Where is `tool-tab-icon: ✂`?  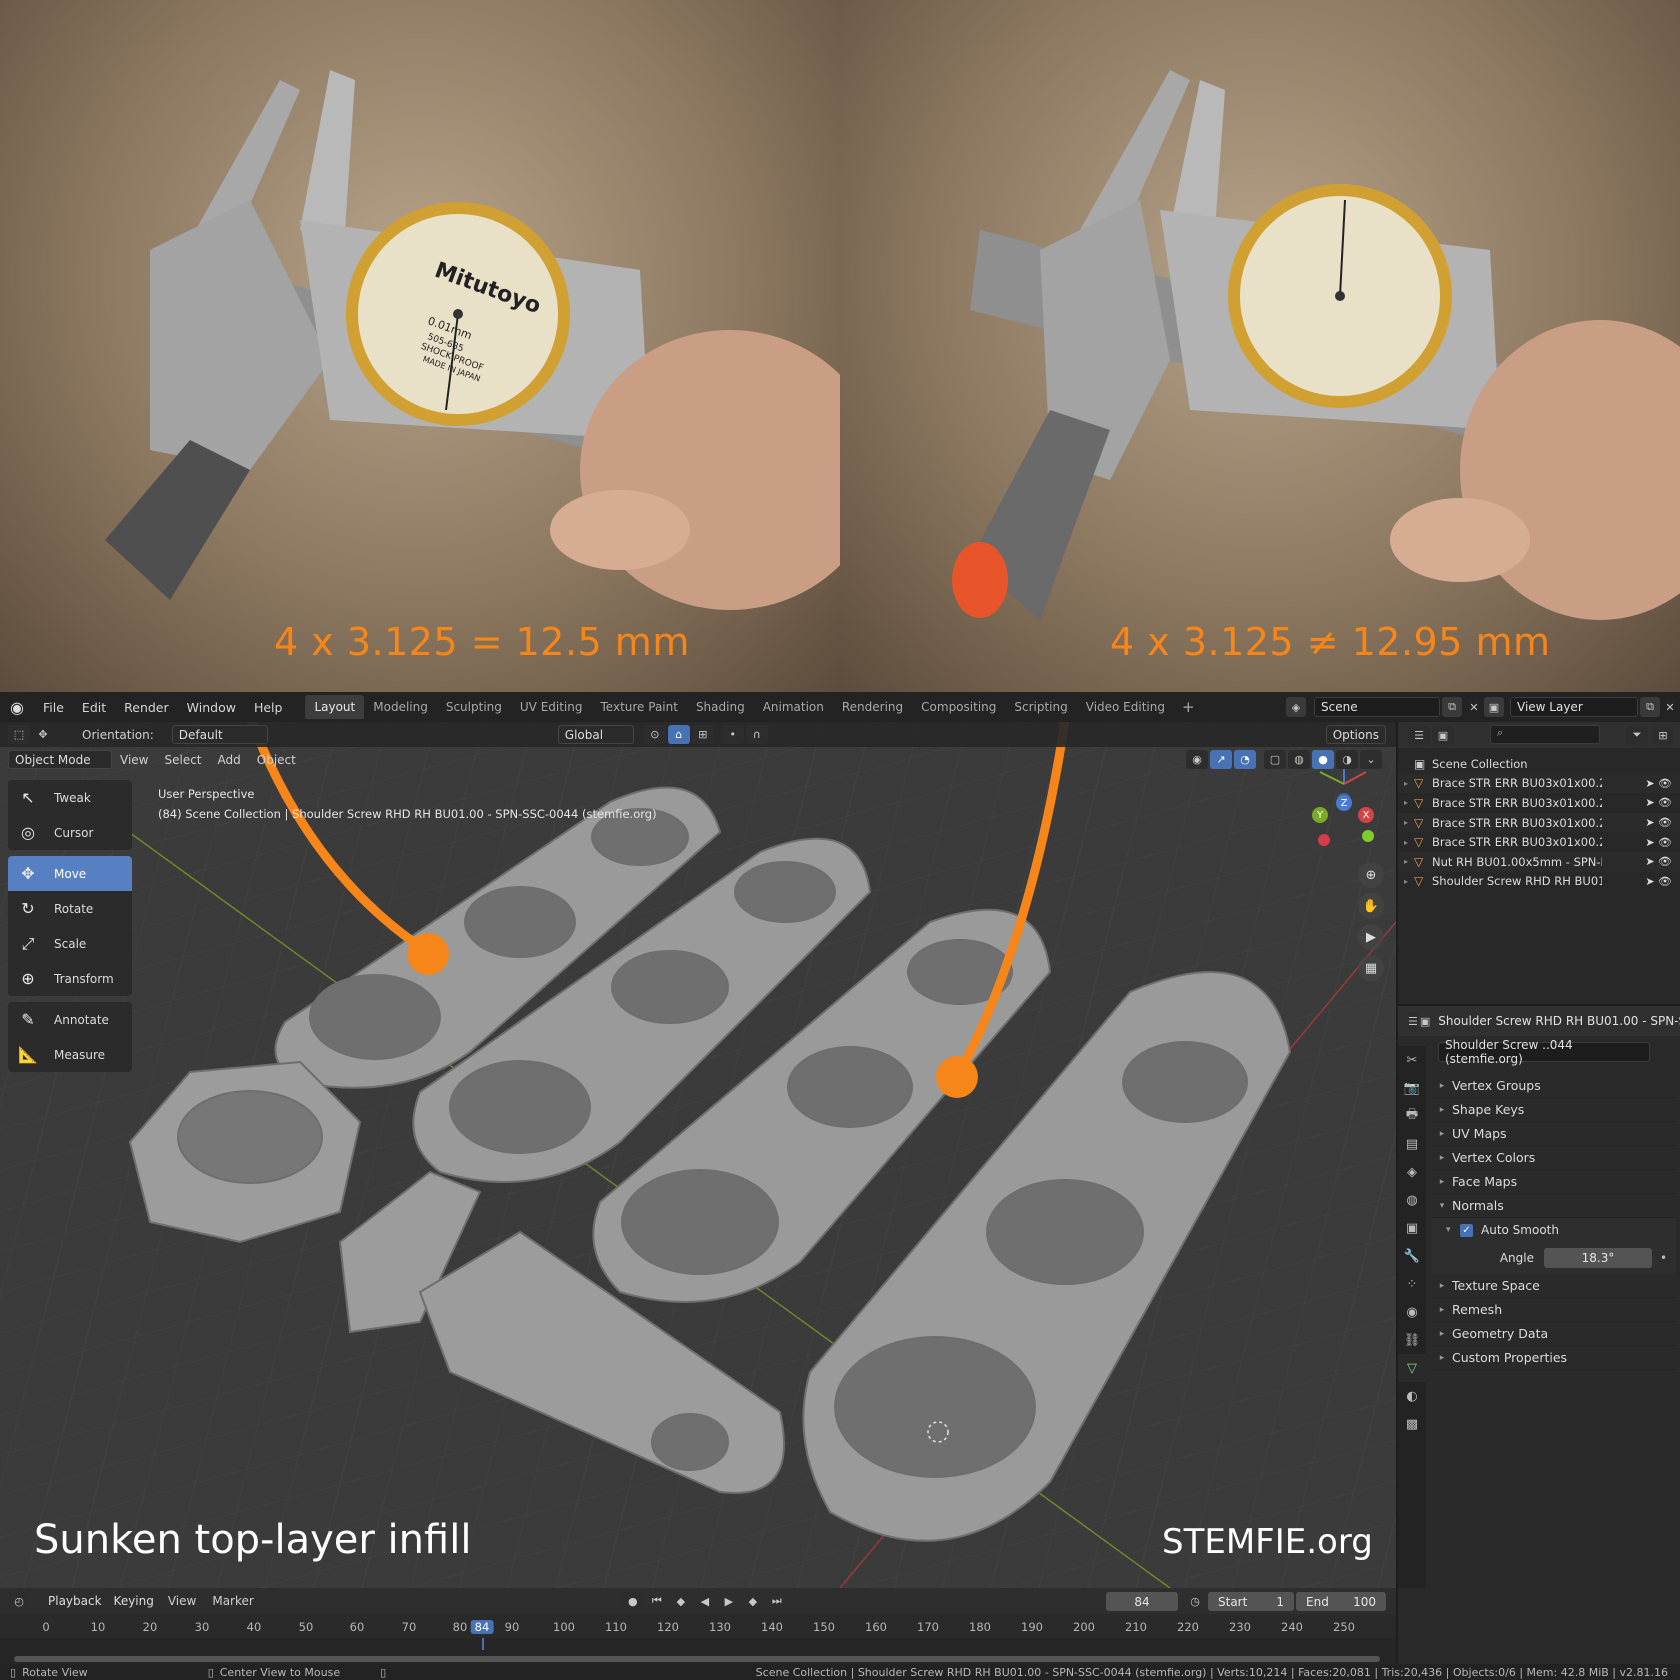
tool-tab-icon: ✂ is located at coordinates (1412, 1060).